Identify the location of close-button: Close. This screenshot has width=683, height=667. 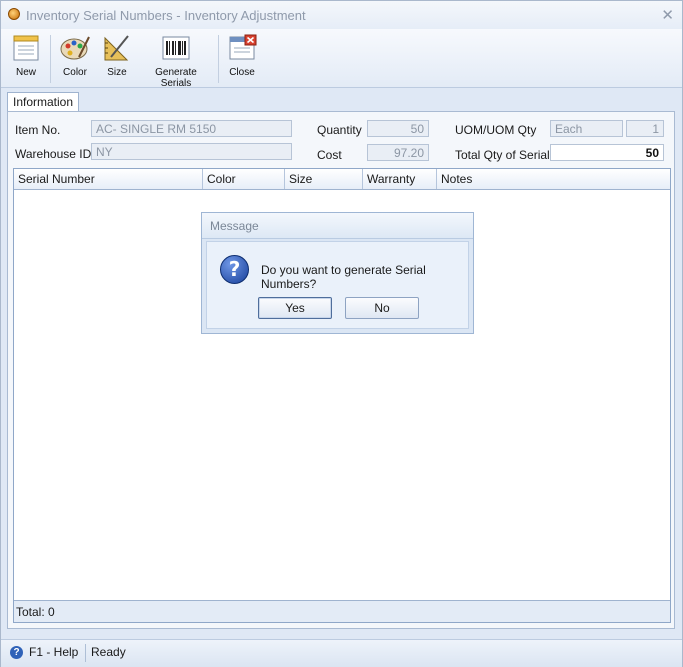
(242, 59).